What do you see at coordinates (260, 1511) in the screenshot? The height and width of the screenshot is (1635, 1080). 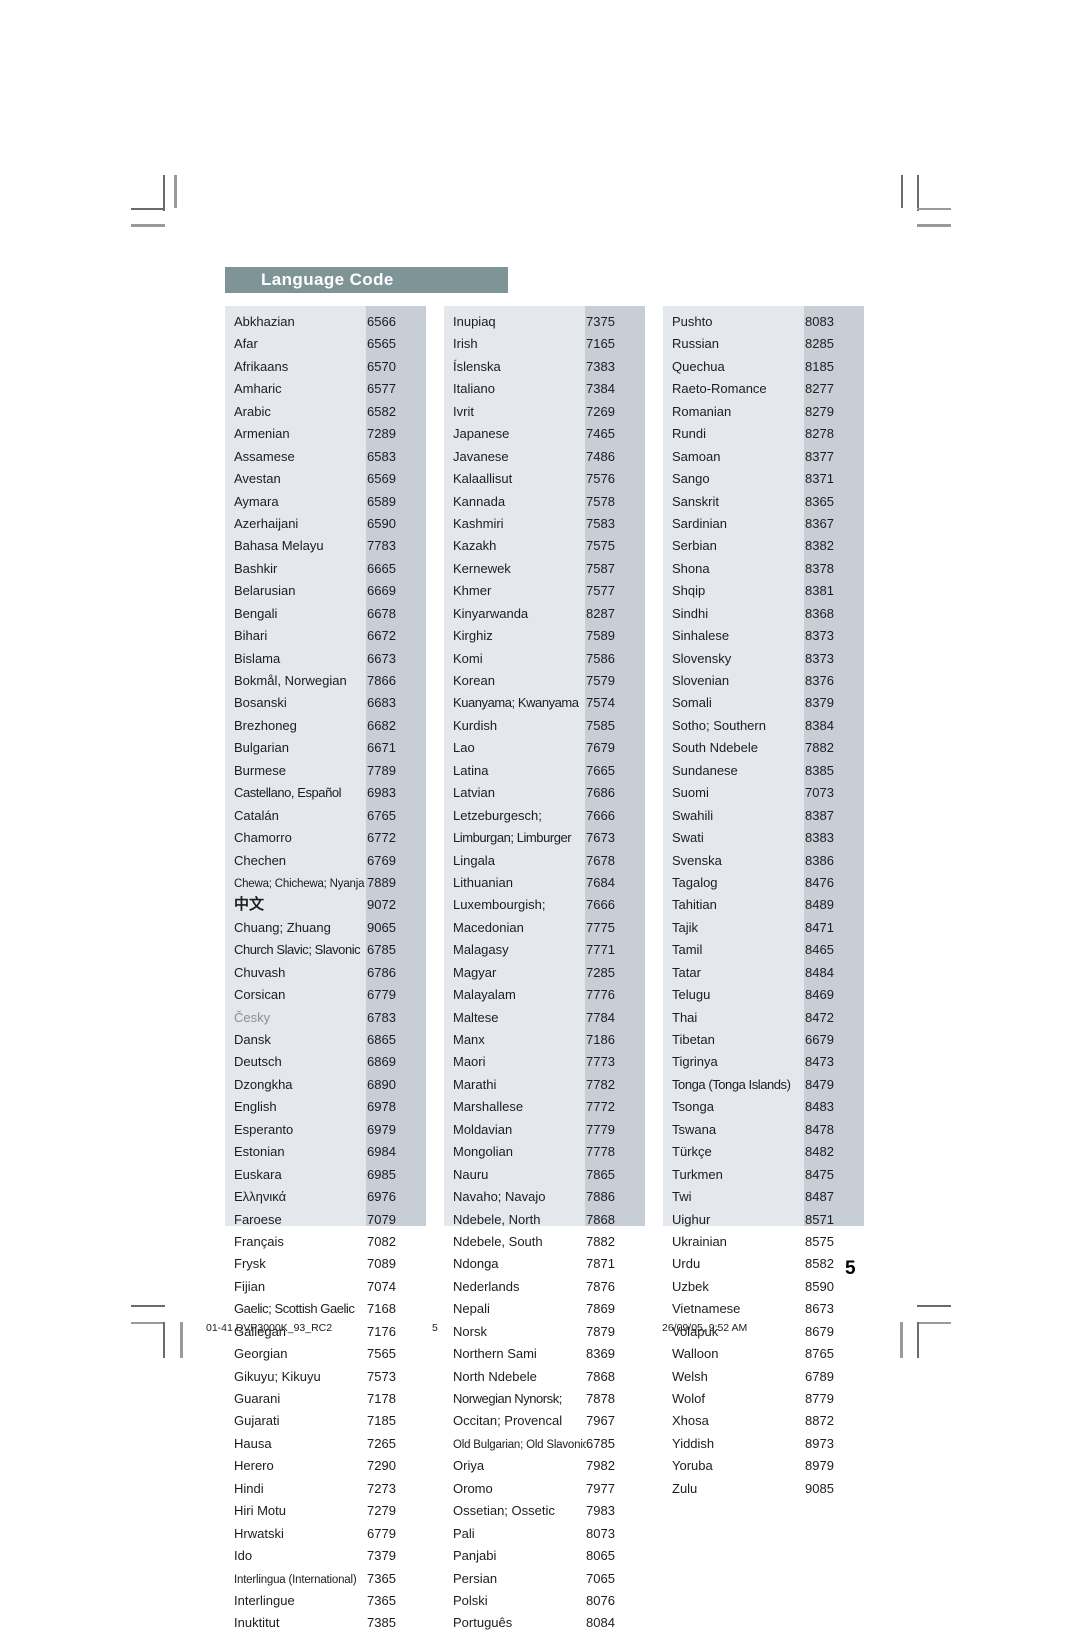 I see `language-name: Hiri Motu` at bounding box center [260, 1511].